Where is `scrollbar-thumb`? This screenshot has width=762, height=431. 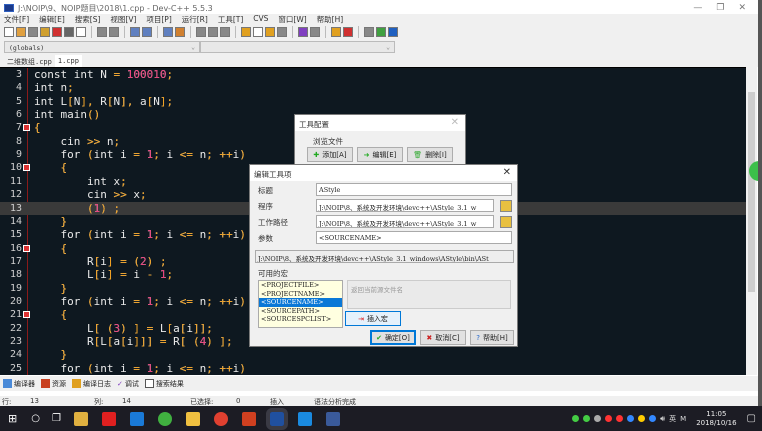 scrollbar-thumb is located at coordinates (751, 192).